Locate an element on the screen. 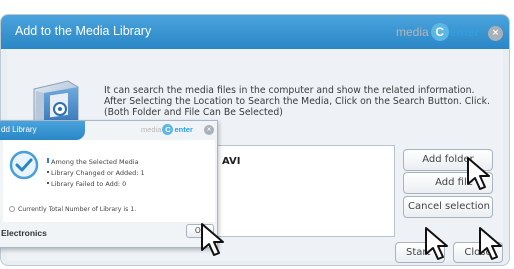  footer-label: Electronics is located at coordinates (24, 233).